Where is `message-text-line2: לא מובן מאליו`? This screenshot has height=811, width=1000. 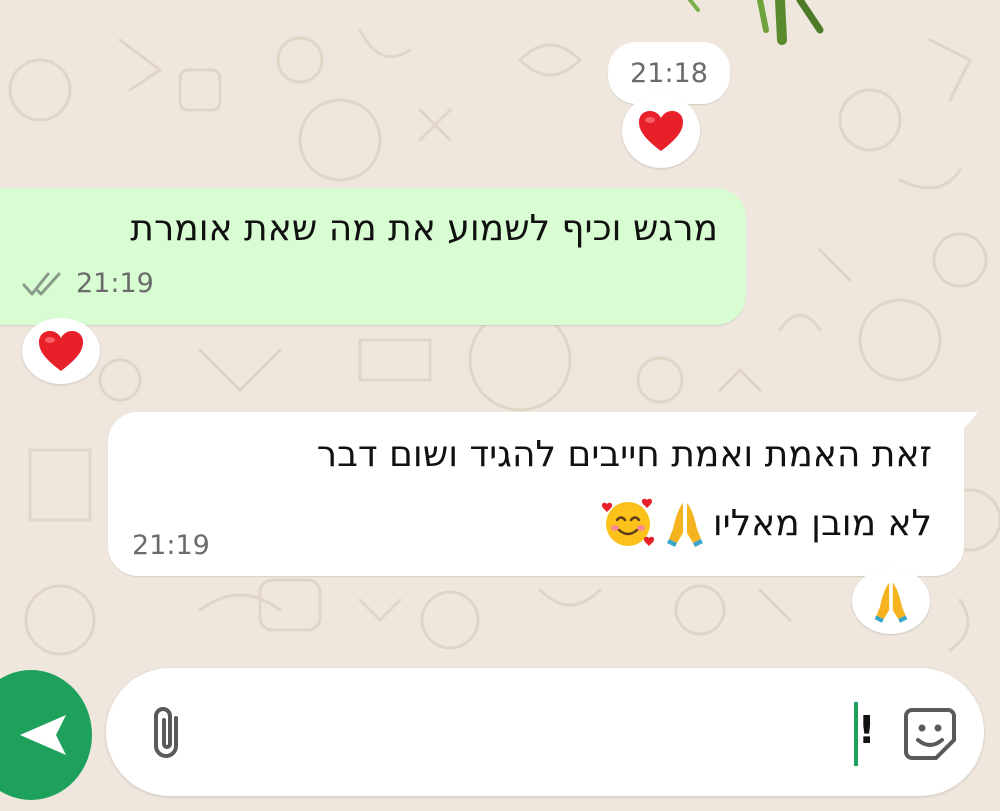 message-text-line2: לא מובן מאליו is located at coordinates (765, 523).